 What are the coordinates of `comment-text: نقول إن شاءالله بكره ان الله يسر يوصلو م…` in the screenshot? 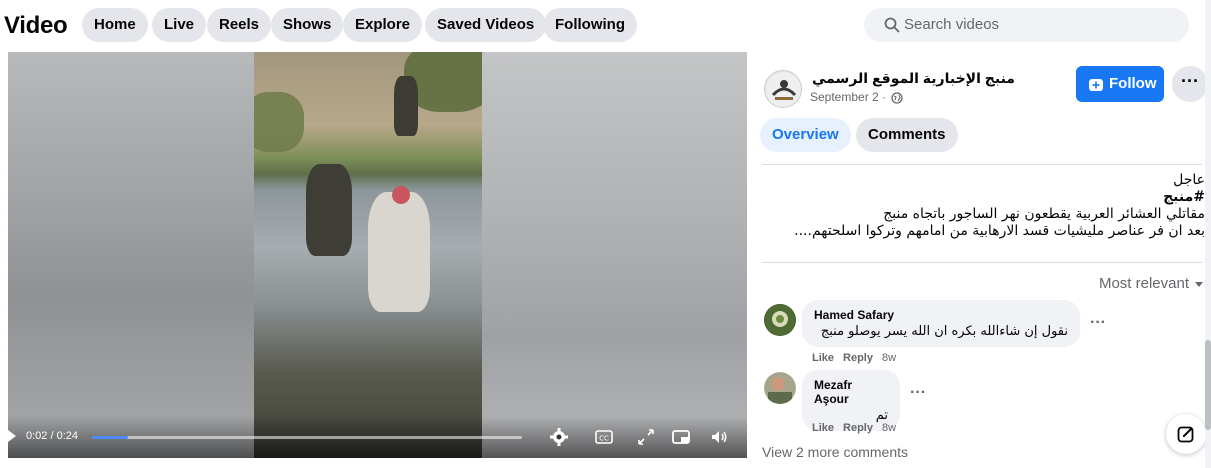 It's located at (944, 331).